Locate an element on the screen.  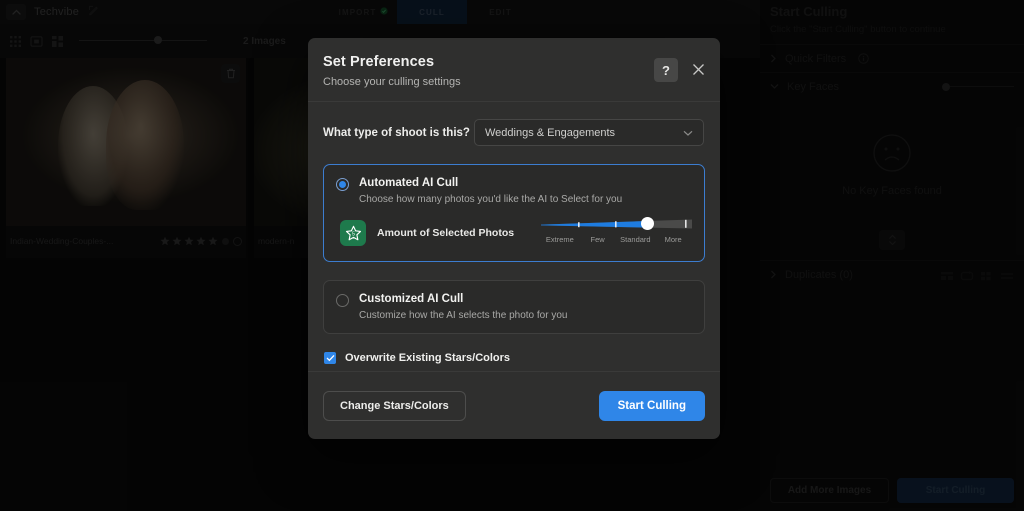
dialog-footer: Change Stars/Colors Start Culling is located at coordinates (514, 405).